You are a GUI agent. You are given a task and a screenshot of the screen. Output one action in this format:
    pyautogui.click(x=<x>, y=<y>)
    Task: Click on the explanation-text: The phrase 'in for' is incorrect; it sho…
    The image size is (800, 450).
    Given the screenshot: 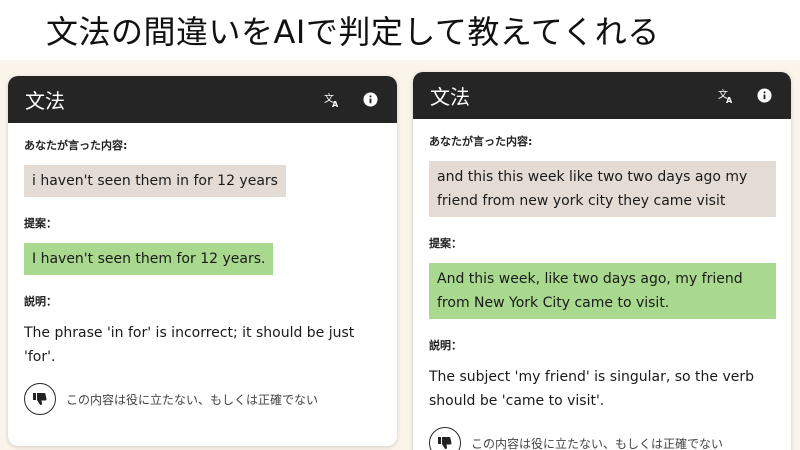 What is the action you would take?
    pyautogui.click(x=189, y=345)
    